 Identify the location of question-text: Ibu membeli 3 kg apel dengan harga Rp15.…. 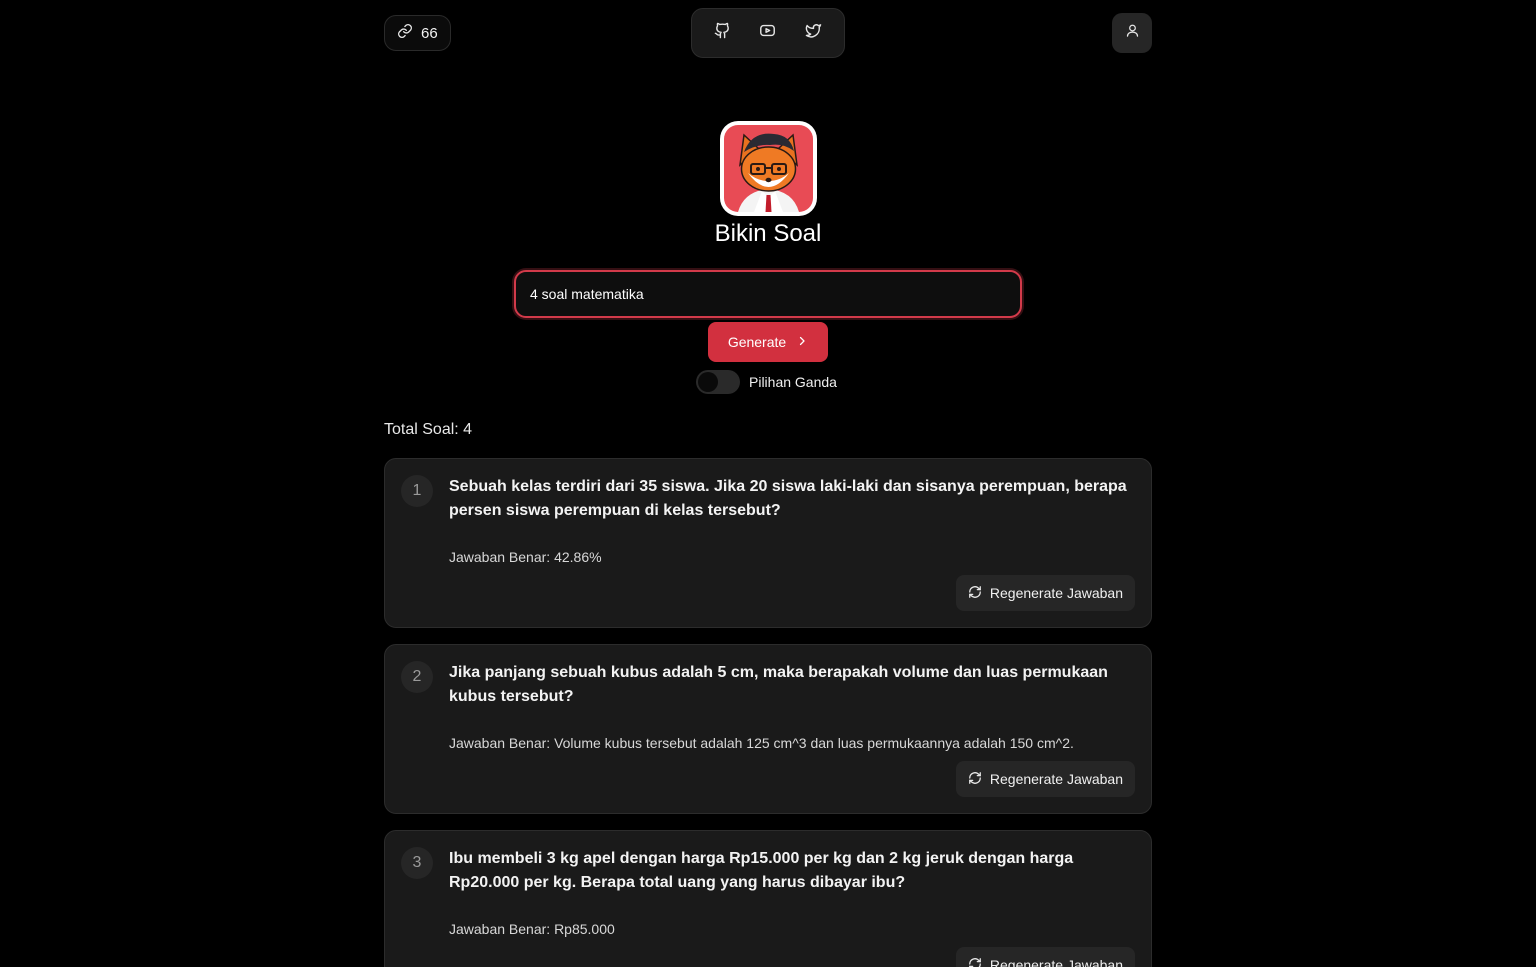
(761, 870).